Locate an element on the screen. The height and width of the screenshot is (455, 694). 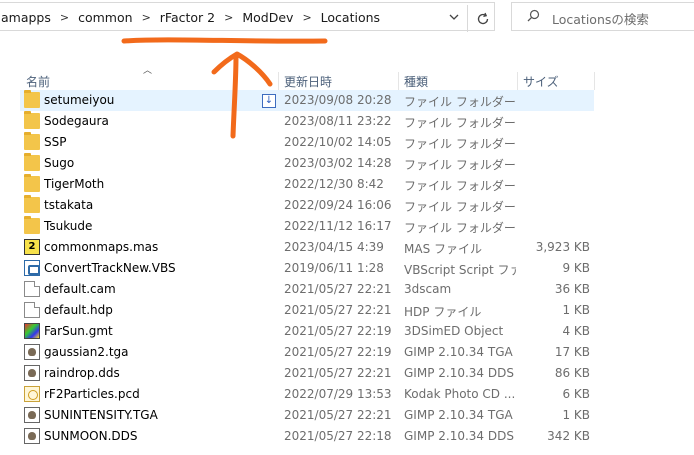
column-header: 名前 更新日時 種類 サイズ is located at coordinates (347, 81).